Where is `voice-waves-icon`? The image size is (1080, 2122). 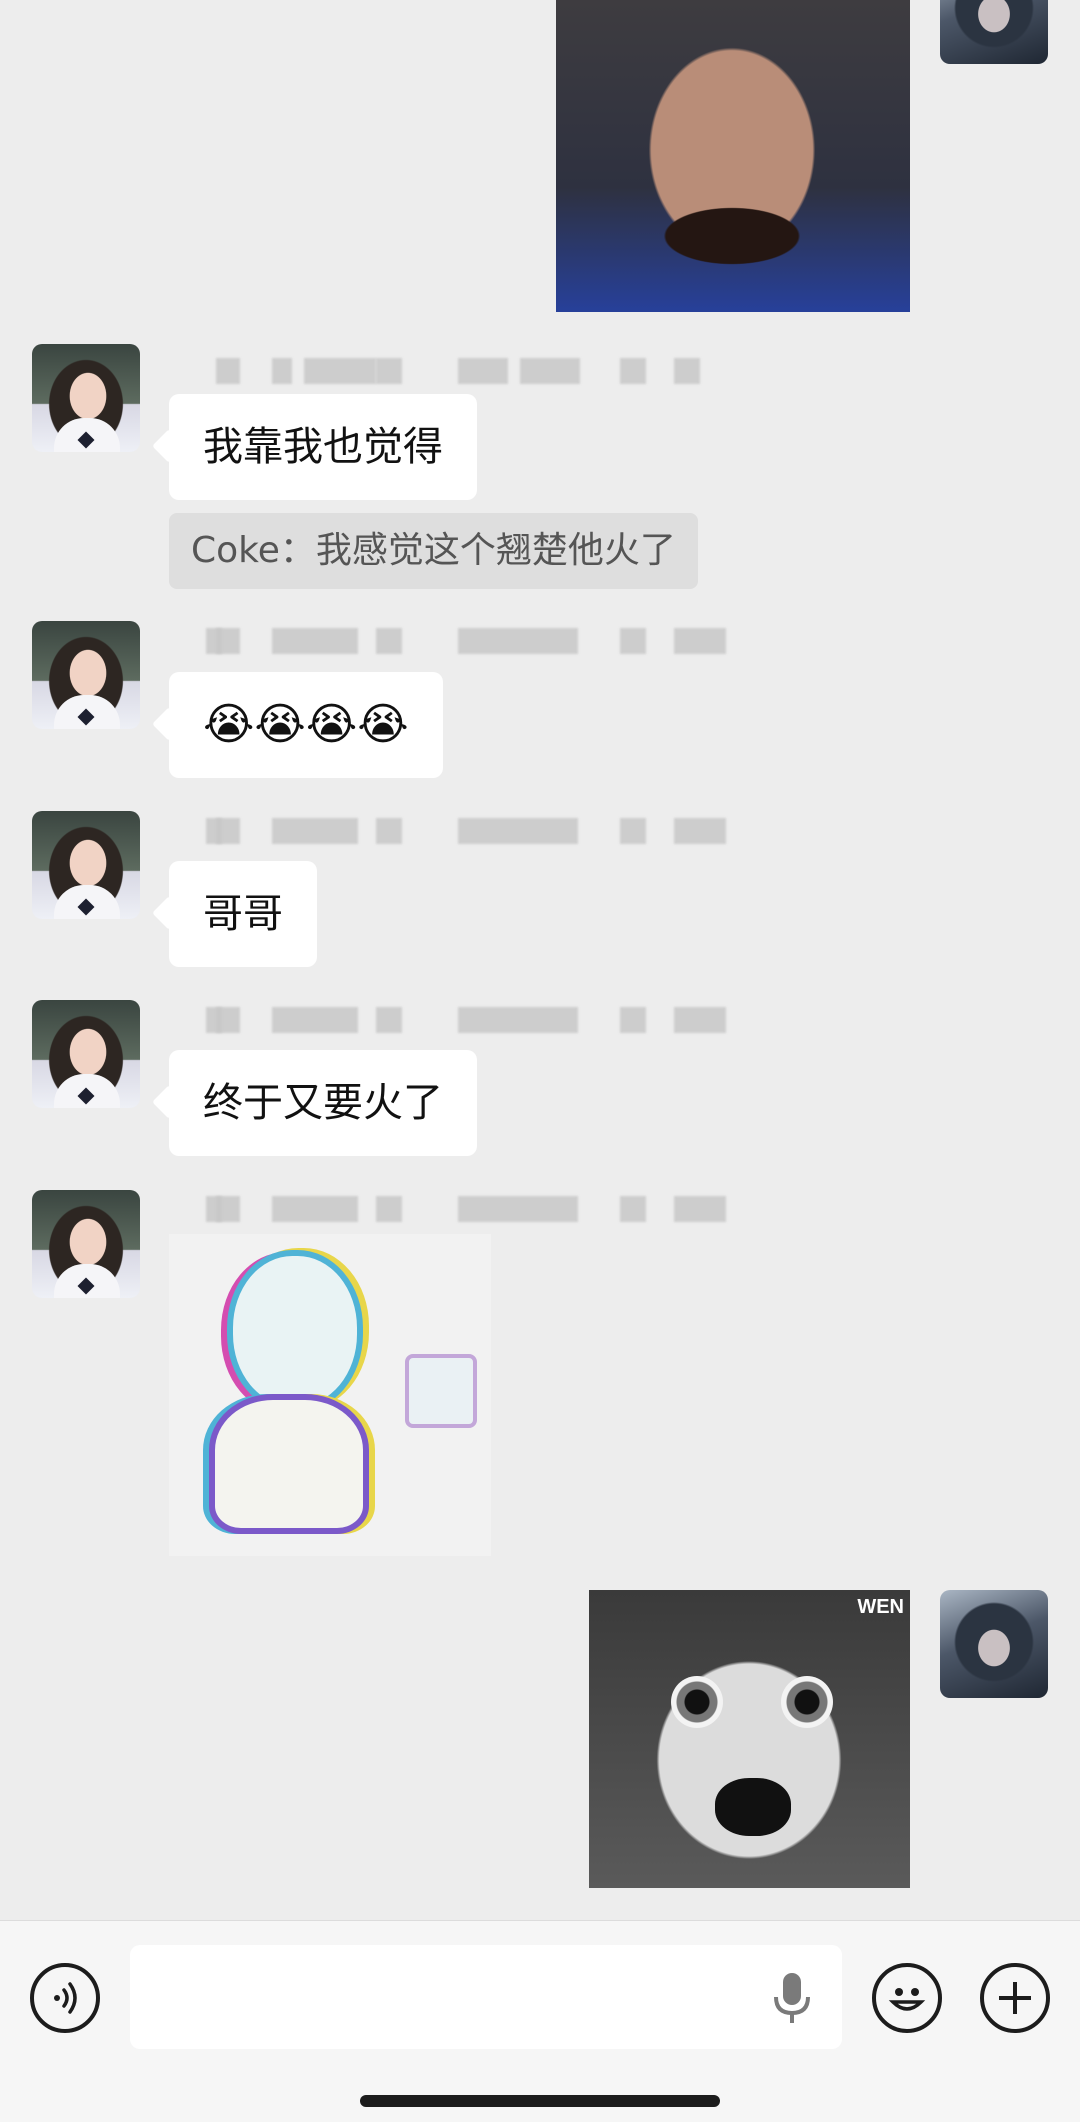 voice-waves-icon is located at coordinates (65, 1998).